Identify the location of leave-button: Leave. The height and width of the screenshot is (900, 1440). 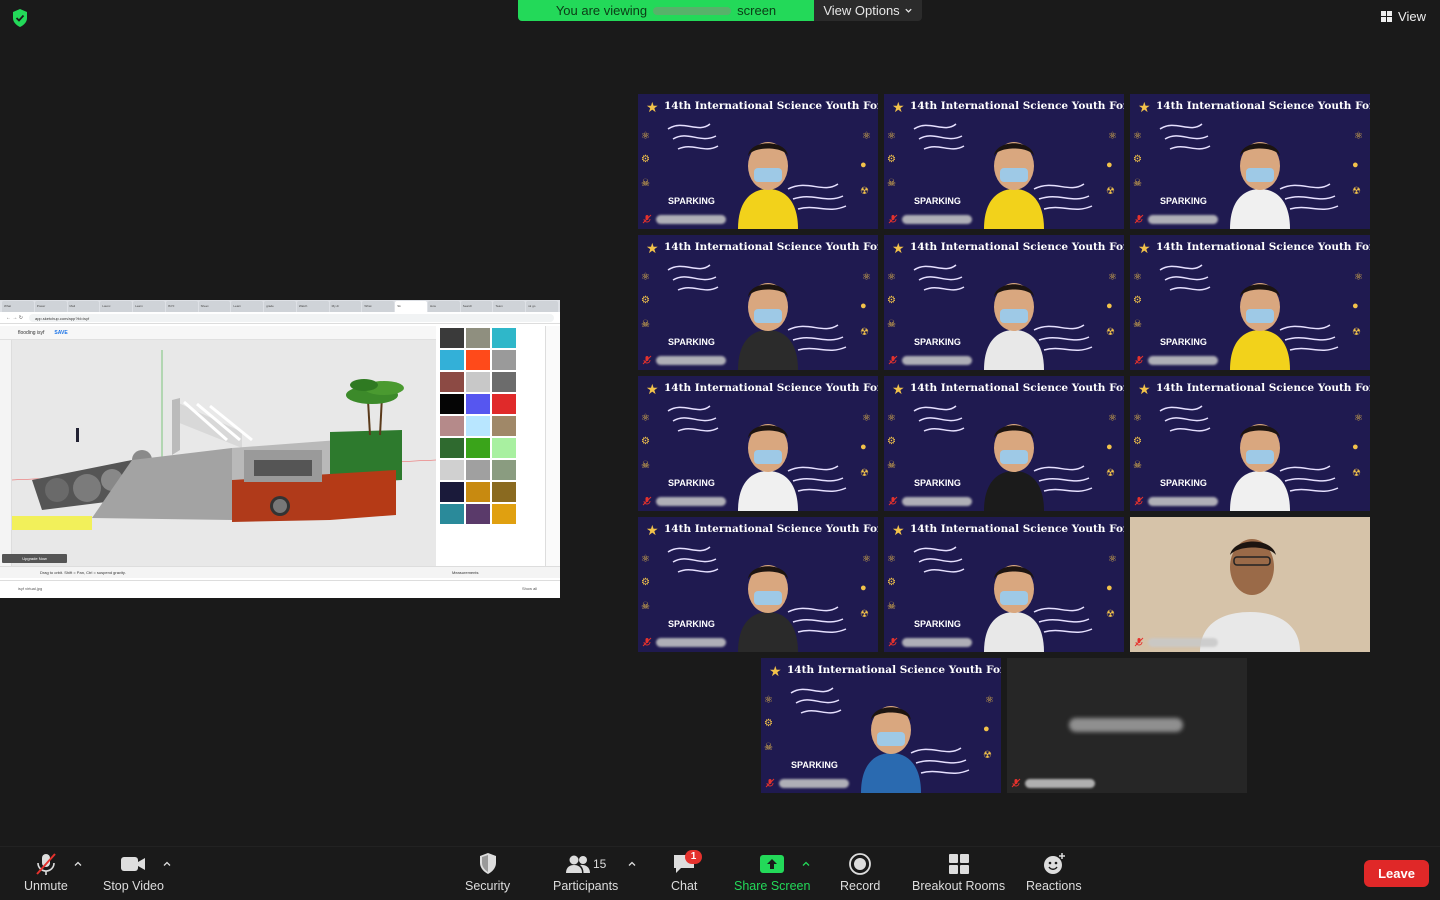
(1396, 873).